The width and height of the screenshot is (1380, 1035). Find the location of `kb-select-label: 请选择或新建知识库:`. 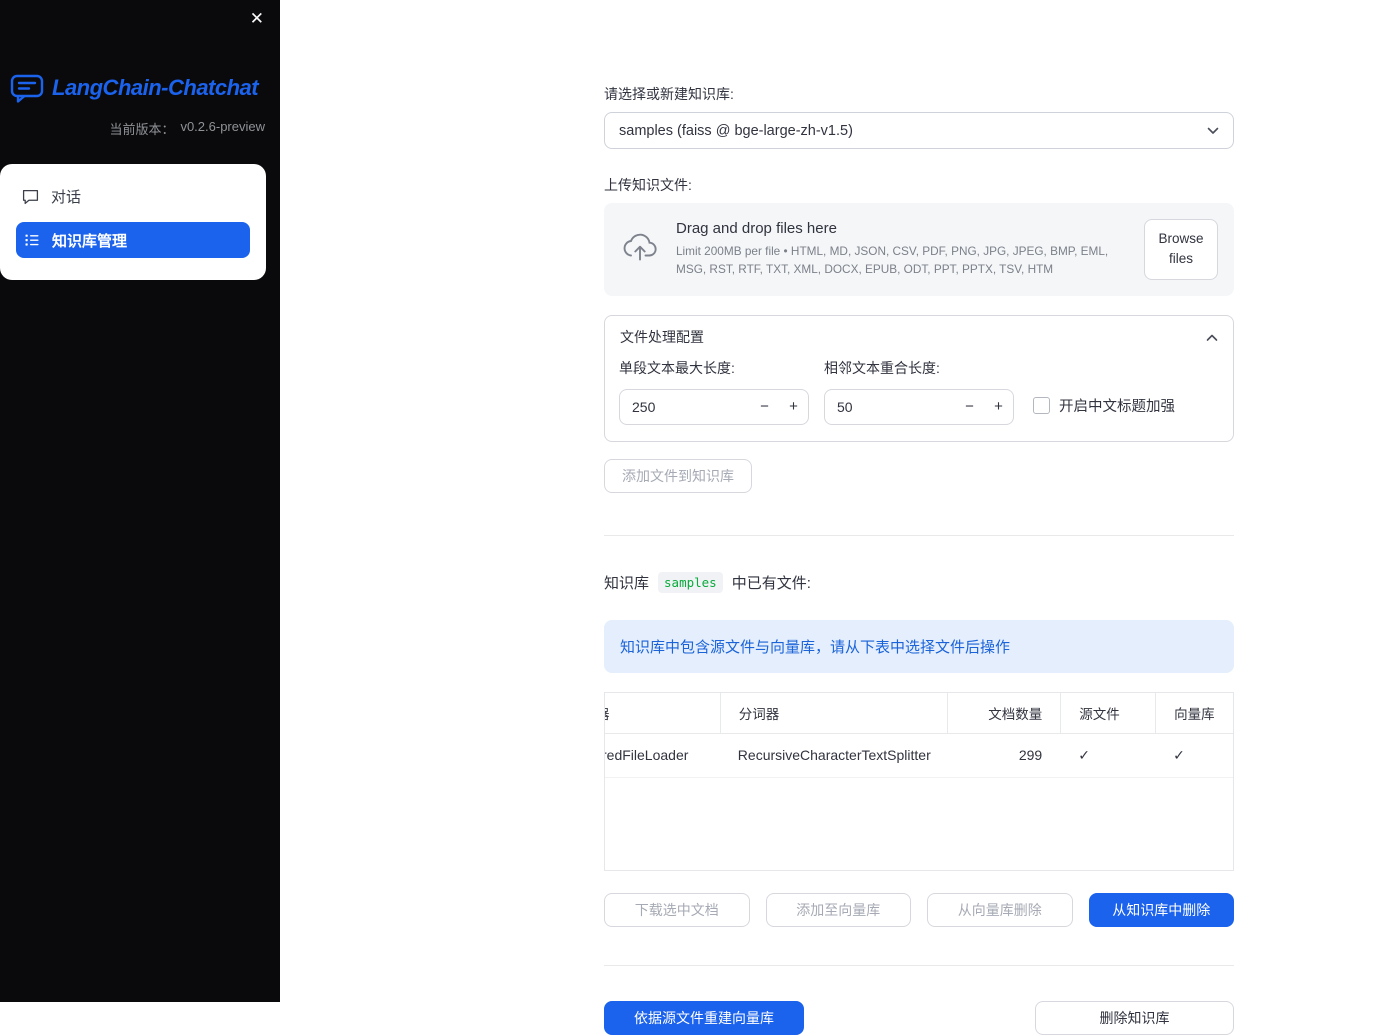

kb-select-label: 请选择或新建知识库: is located at coordinates (669, 94).